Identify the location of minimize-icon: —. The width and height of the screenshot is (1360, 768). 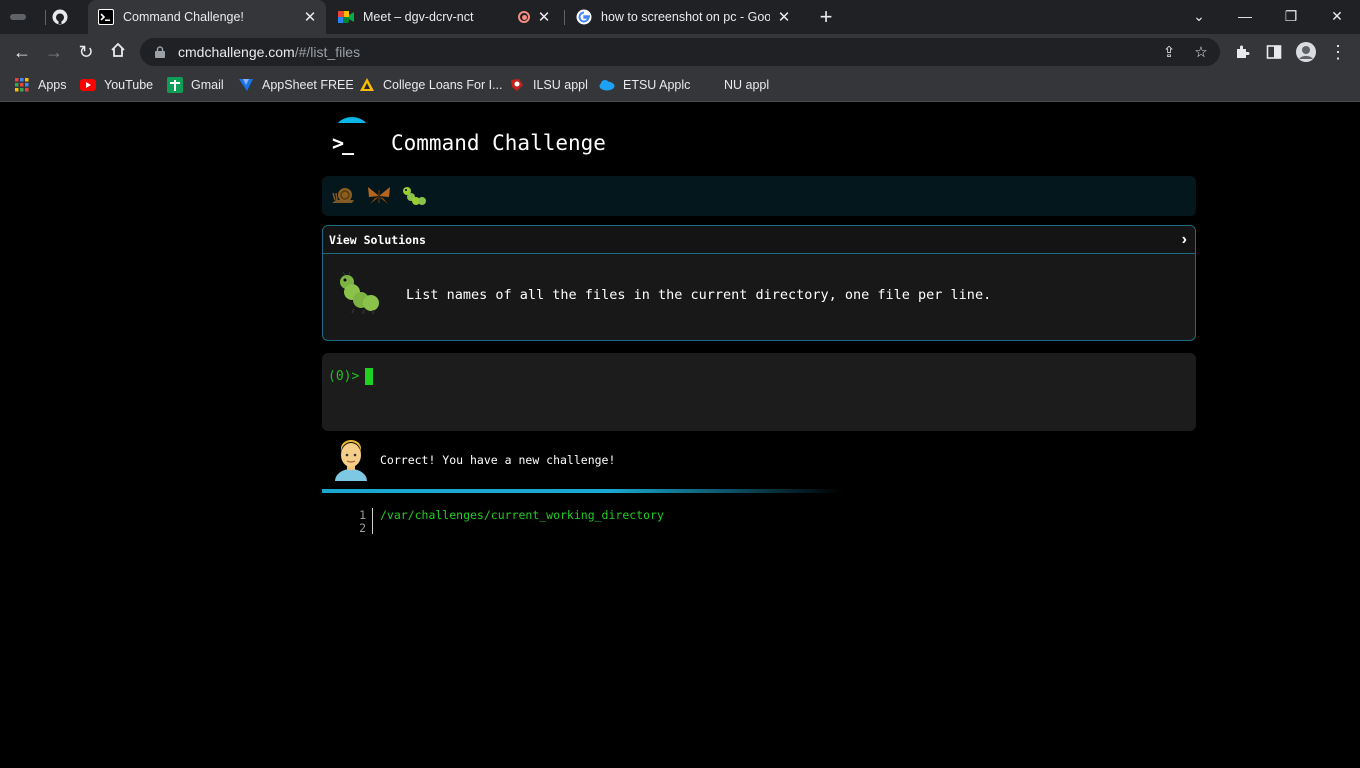
(1245, 16).